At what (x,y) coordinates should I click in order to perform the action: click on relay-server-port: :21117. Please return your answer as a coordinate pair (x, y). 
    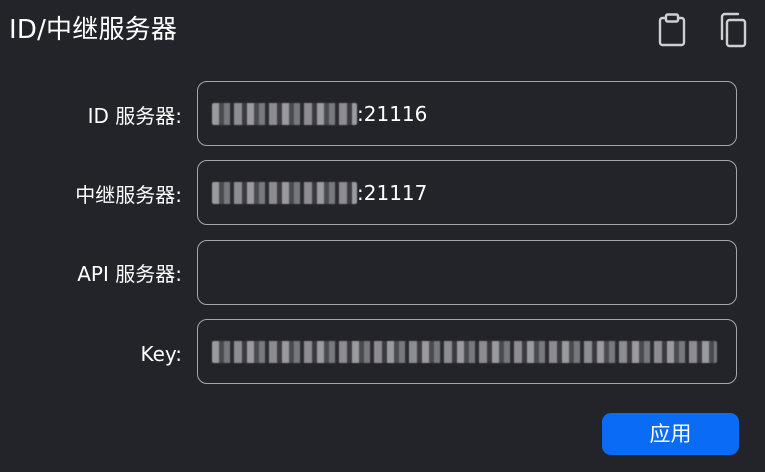
    Looking at the image, I should click on (392, 192).